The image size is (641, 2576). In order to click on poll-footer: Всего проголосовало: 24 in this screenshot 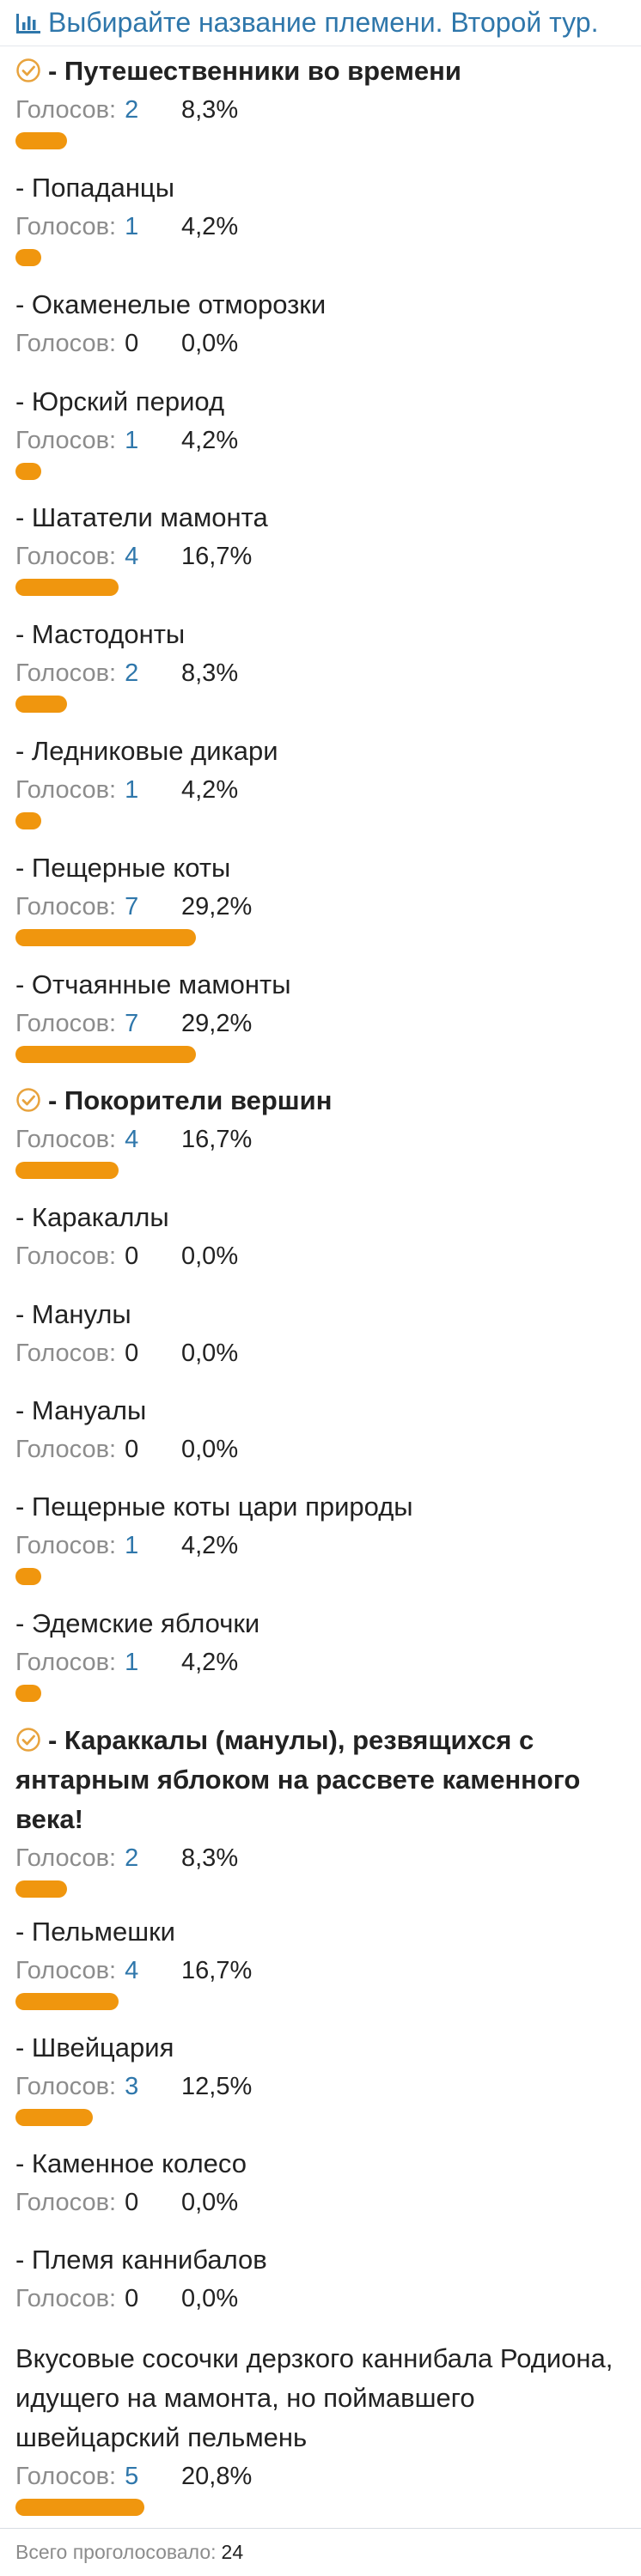, I will do `click(320, 2552)`.